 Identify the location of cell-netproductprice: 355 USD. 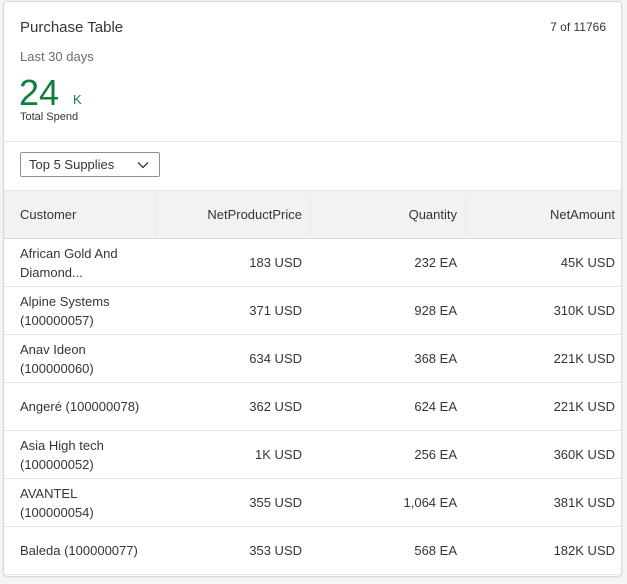
(275, 502).